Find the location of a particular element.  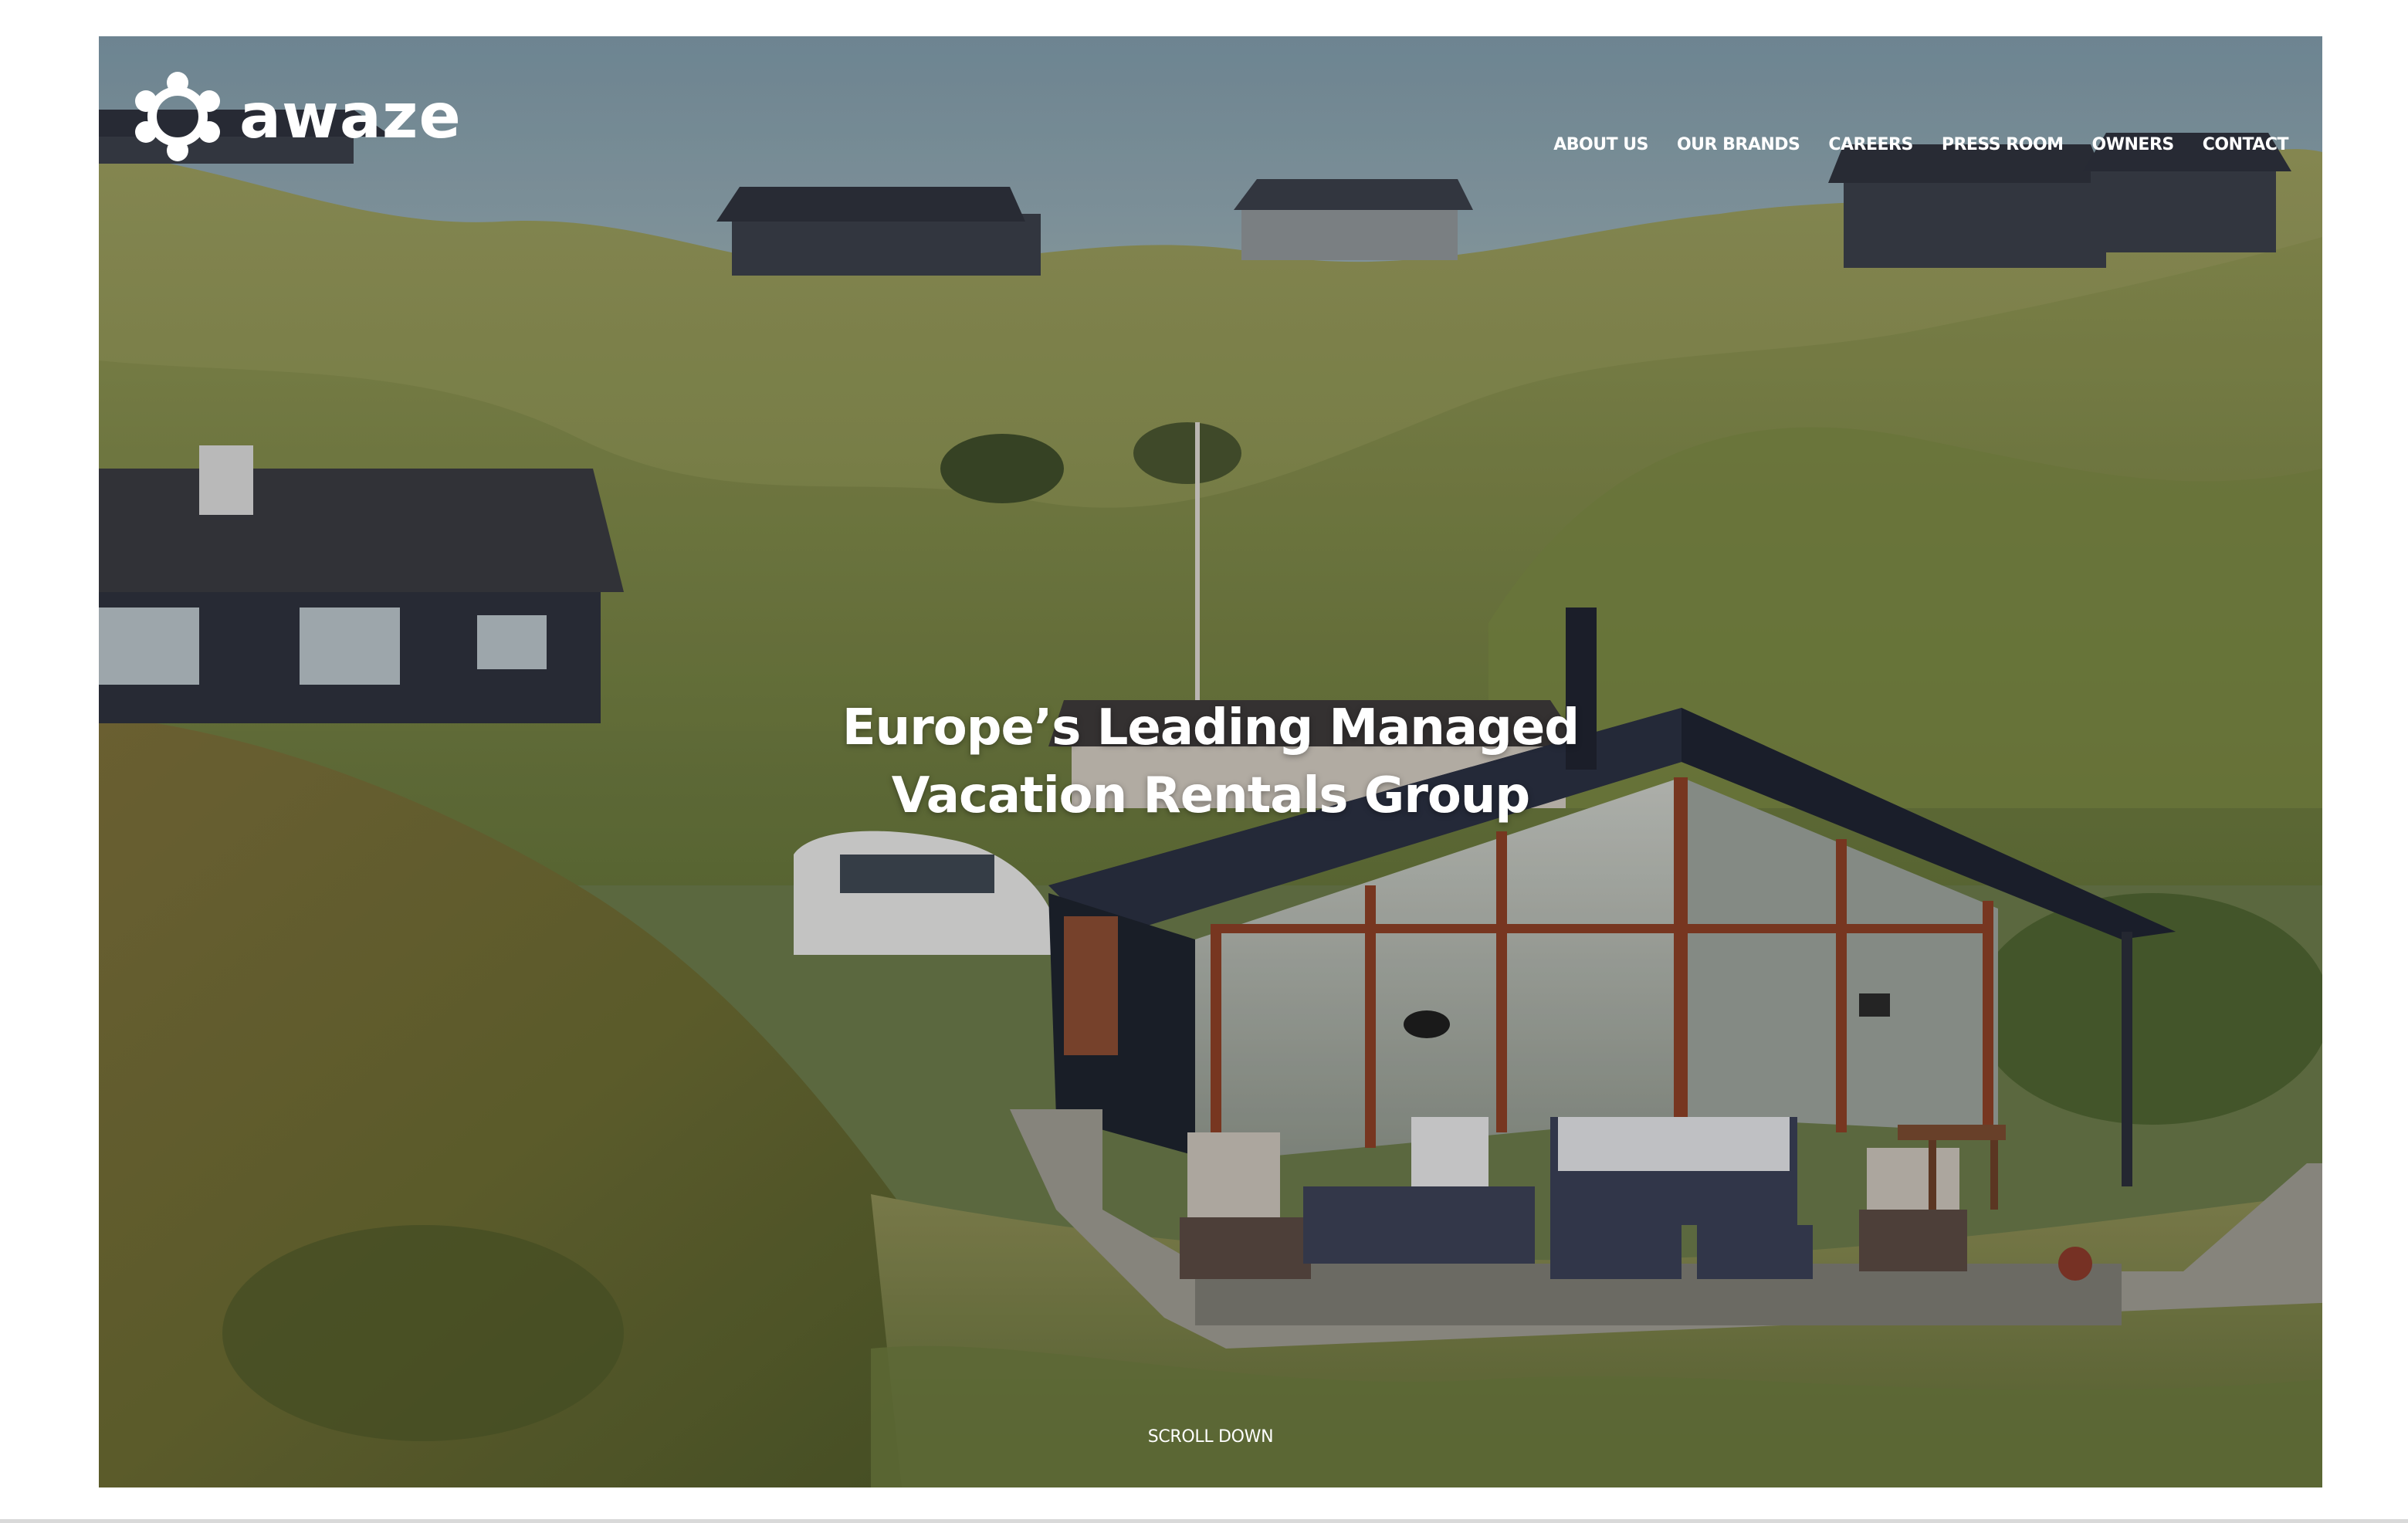

nav-item-owners: OWNERS is located at coordinates (2133, 144).